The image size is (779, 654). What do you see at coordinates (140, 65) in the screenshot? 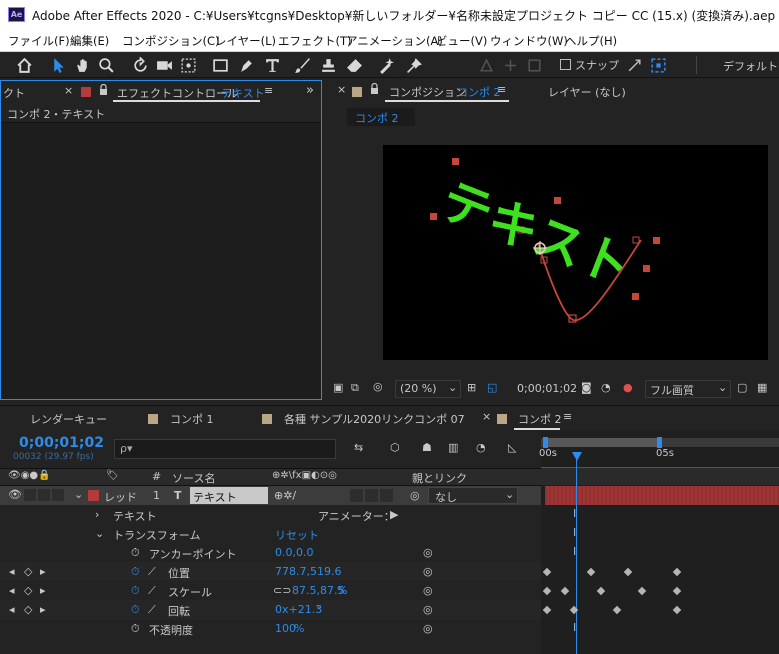
I see `rotate-tool-icon` at bounding box center [140, 65].